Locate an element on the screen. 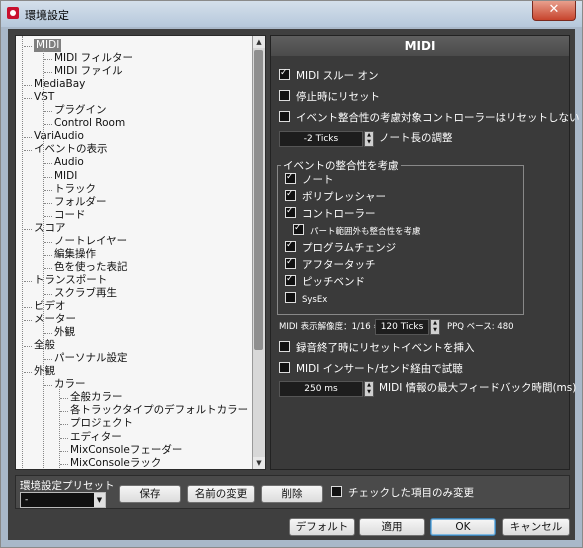 The image size is (583, 548). chase-note-option: ノート is located at coordinates (309, 179).